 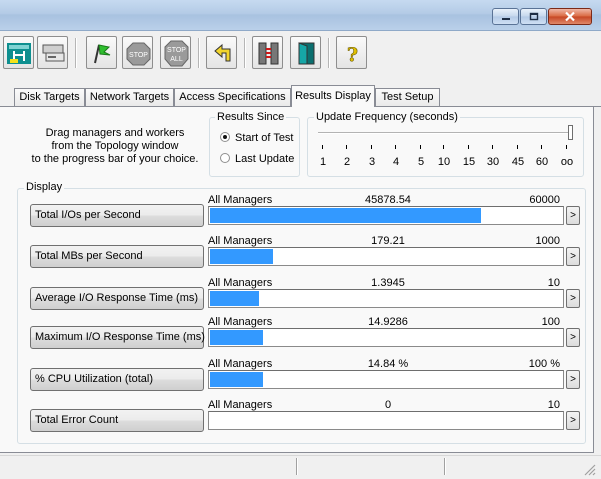 I want to click on resize-grip-icon, so click(x=589, y=469).